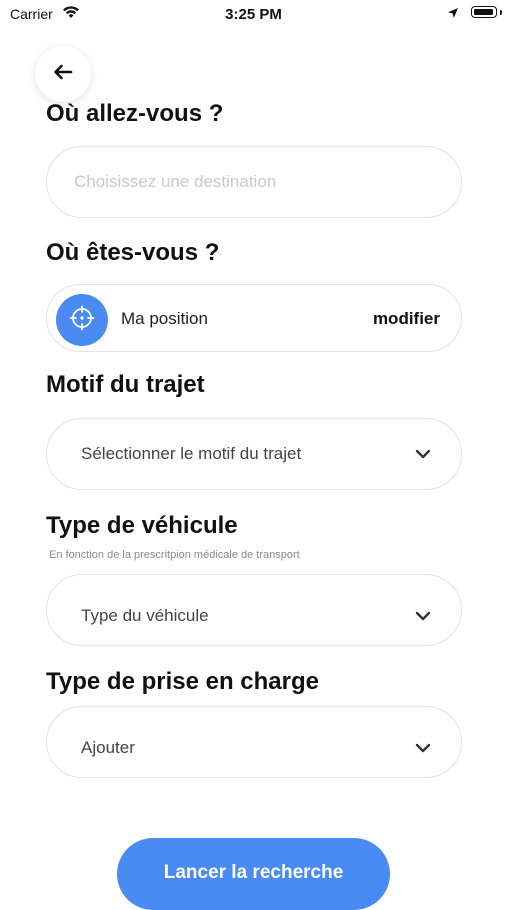 This screenshot has width=507, height=910. I want to click on vehicle-type-title: Type de véhicule, so click(142, 525).